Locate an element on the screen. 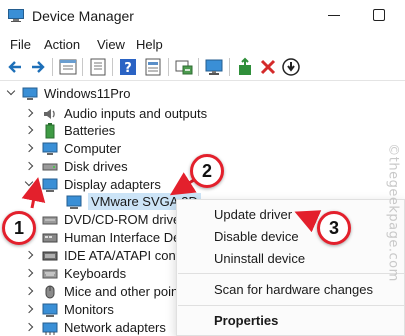 The image size is (405, 336). watermark: ©thegeekpage.com is located at coordinates (393, 212).